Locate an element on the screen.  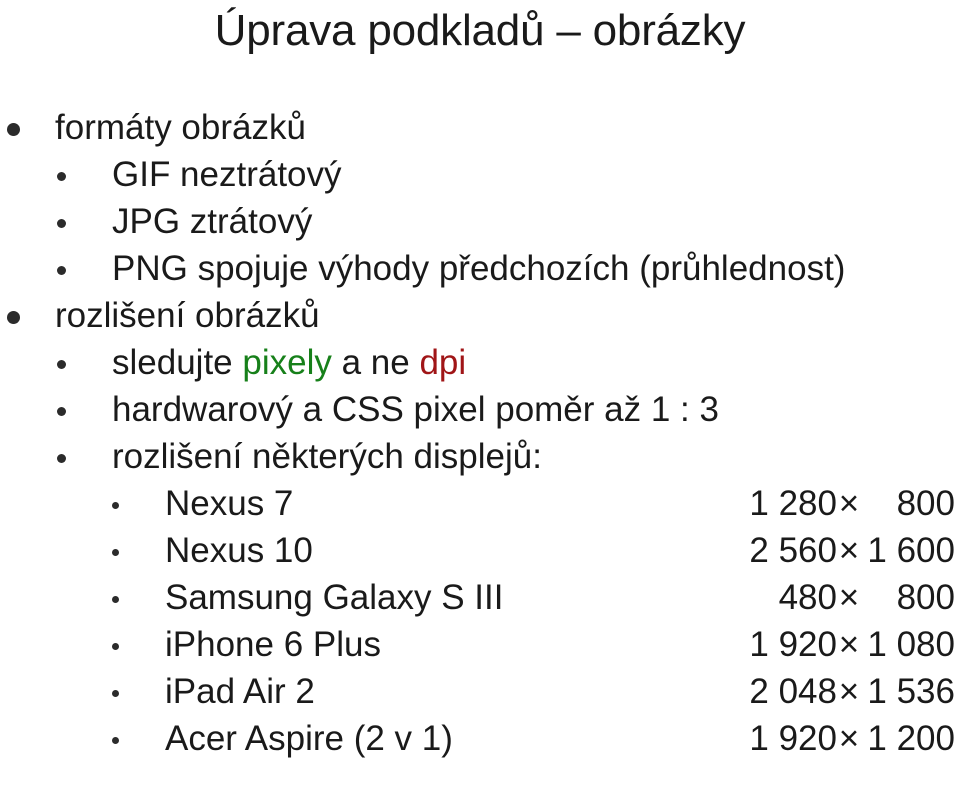
device-height: 1 200 is located at coordinates (911, 738).